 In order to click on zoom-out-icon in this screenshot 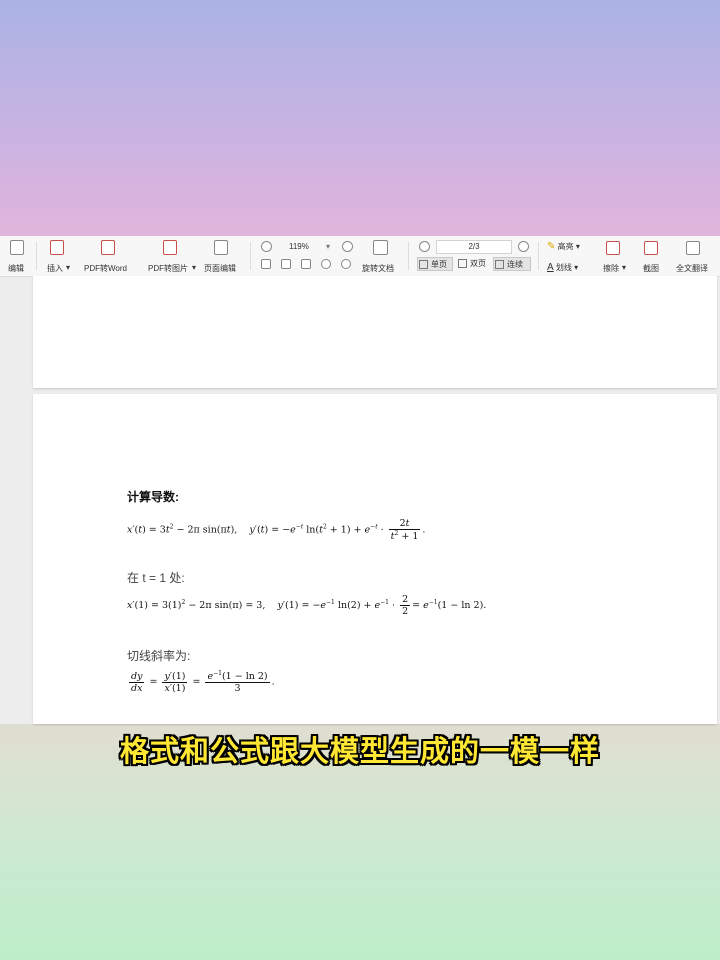, I will do `click(266, 246)`.